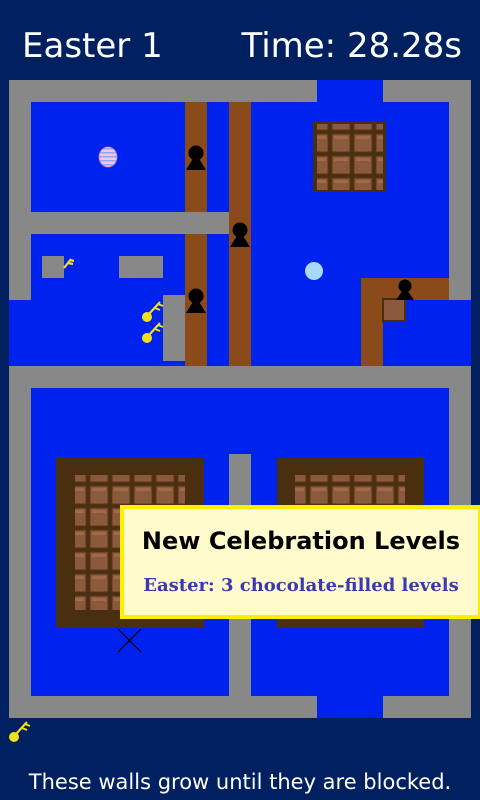  Describe the element at coordinates (301, 541) in the screenshot. I see `banner-title: New Celebration Levels` at that location.